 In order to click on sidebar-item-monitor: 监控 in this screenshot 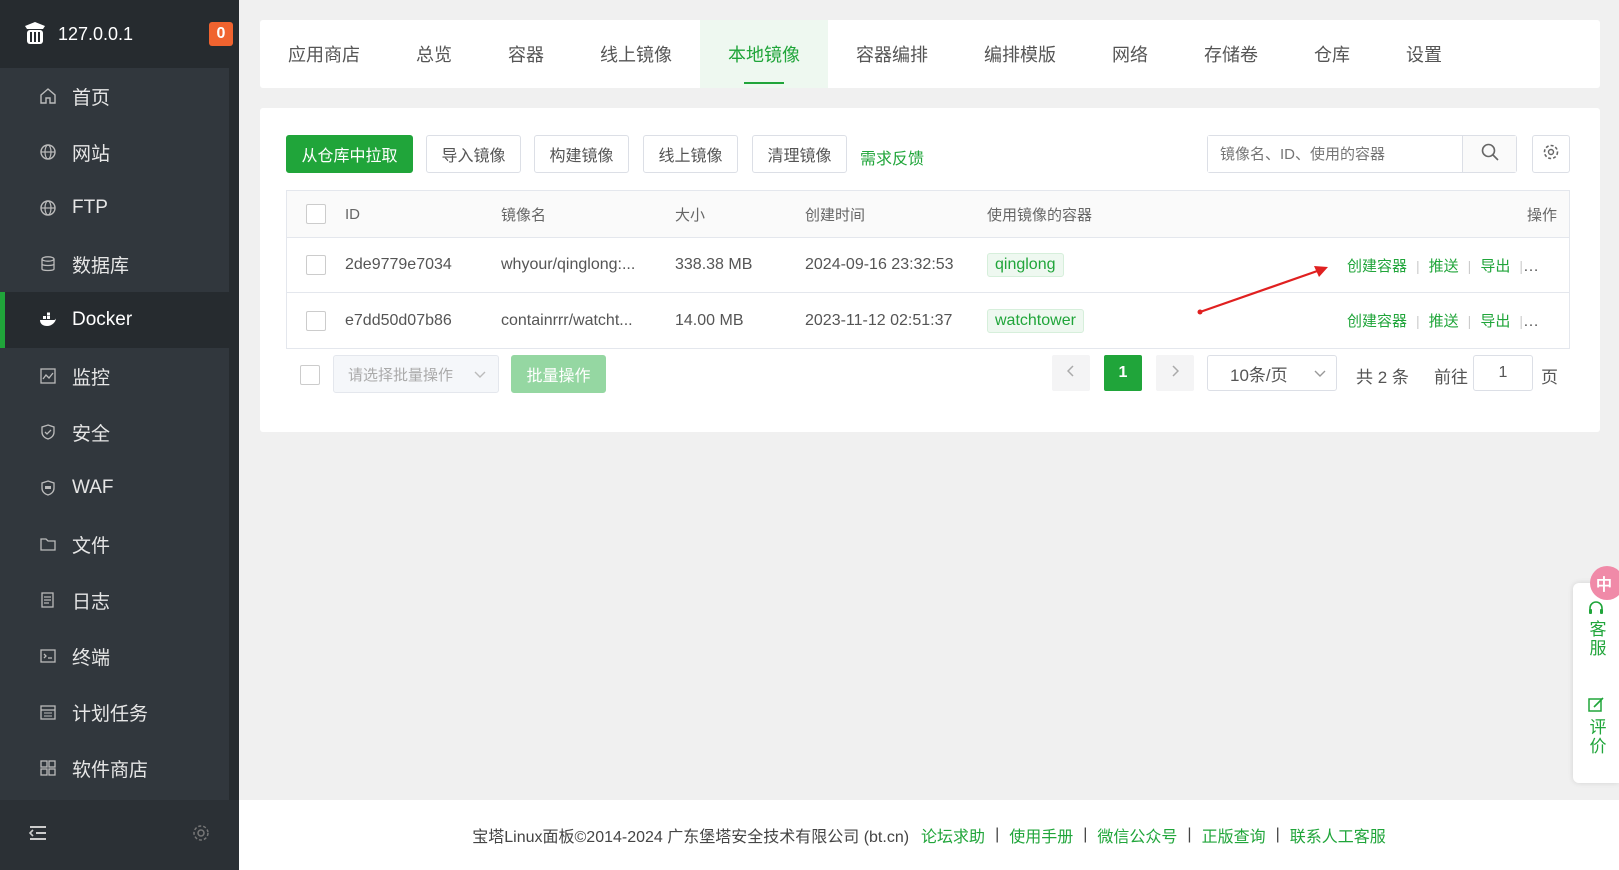, I will do `click(114, 376)`.